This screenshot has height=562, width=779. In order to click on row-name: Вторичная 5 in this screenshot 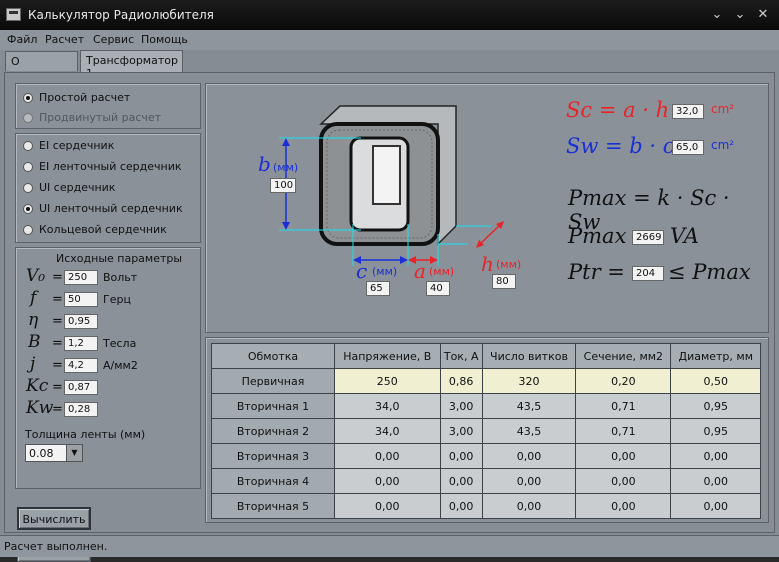, I will do `click(273, 506)`.